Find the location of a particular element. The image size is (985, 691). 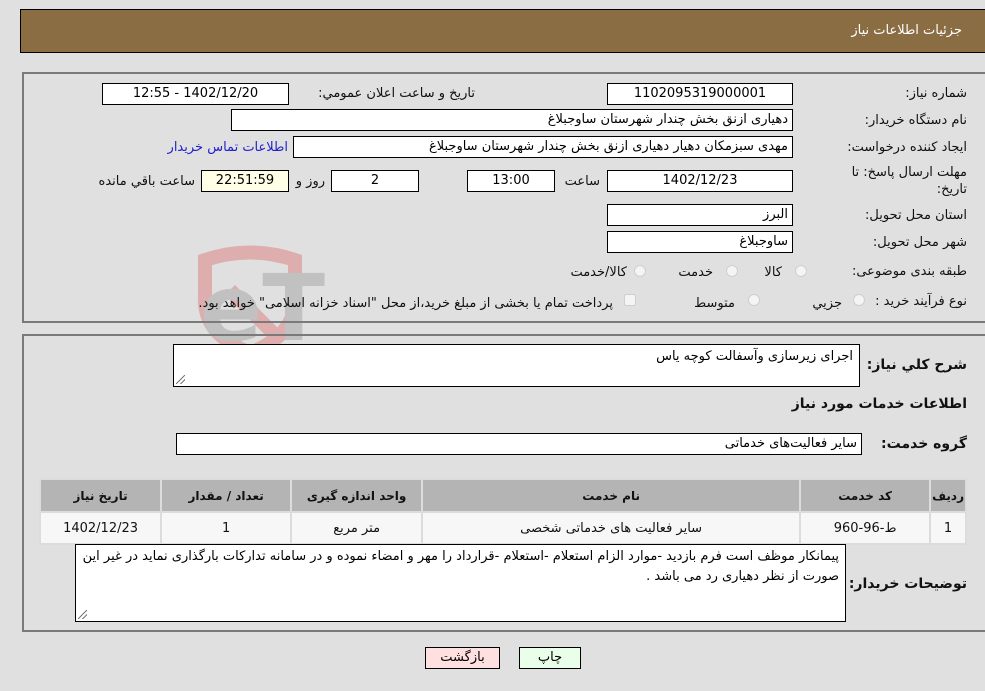

announce-datetime-label: تاریخ و ساعت اعلان عمومي: is located at coordinates (396, 93).